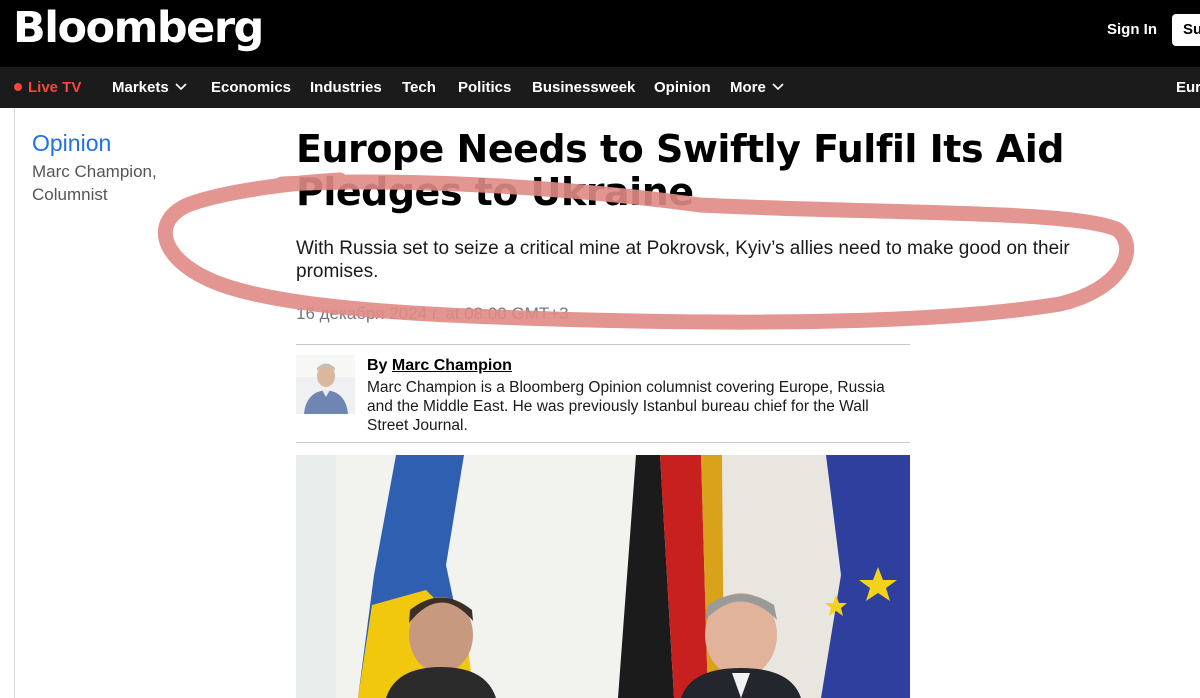 The image size is (1200, 698). Describe the element at coordinates (140, 87) in the screenshot. I see `nav-markets-label: Markets` at that location.